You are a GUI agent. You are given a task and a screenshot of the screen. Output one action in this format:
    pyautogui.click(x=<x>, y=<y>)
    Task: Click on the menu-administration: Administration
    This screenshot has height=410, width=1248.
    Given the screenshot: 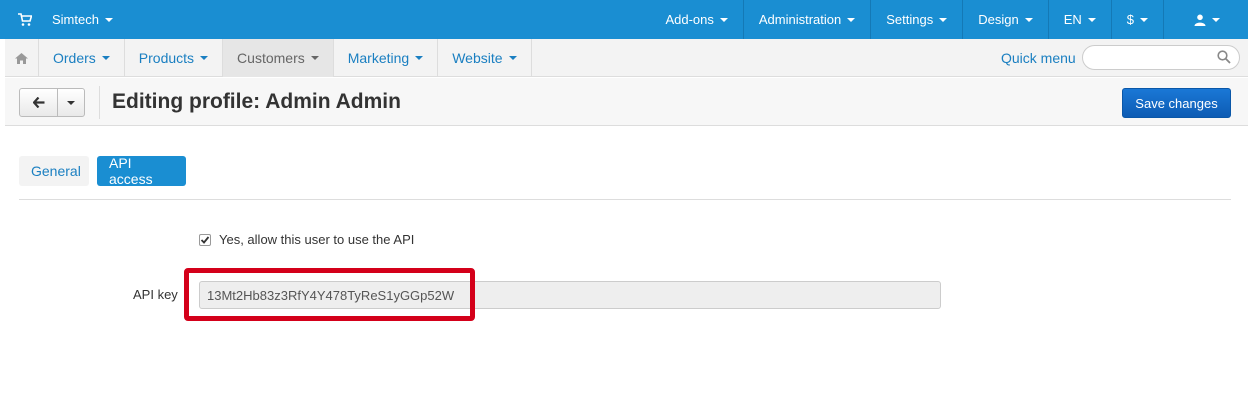 What is the action you would take?
    pyautogui.click(x=806, y=19)
    